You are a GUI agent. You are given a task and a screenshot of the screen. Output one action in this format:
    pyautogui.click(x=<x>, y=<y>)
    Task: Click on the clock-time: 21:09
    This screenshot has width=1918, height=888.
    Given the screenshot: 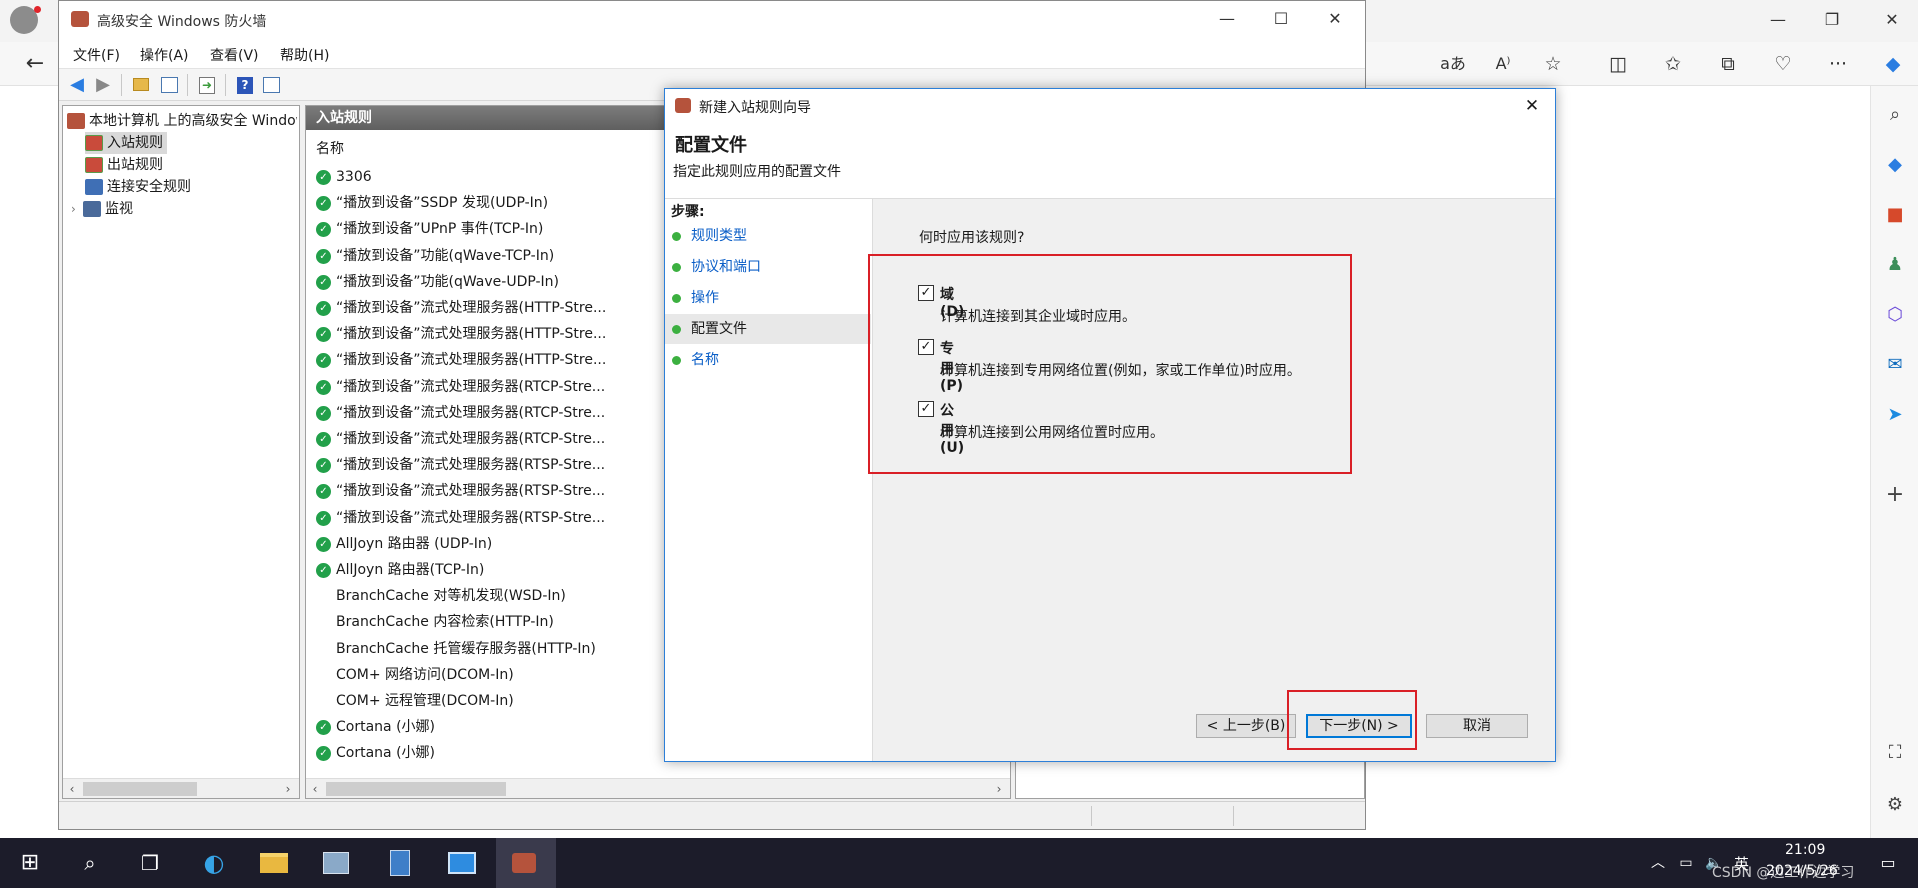 What is the action you would take?
    pyautogui.click(x=1805, y=850)
    